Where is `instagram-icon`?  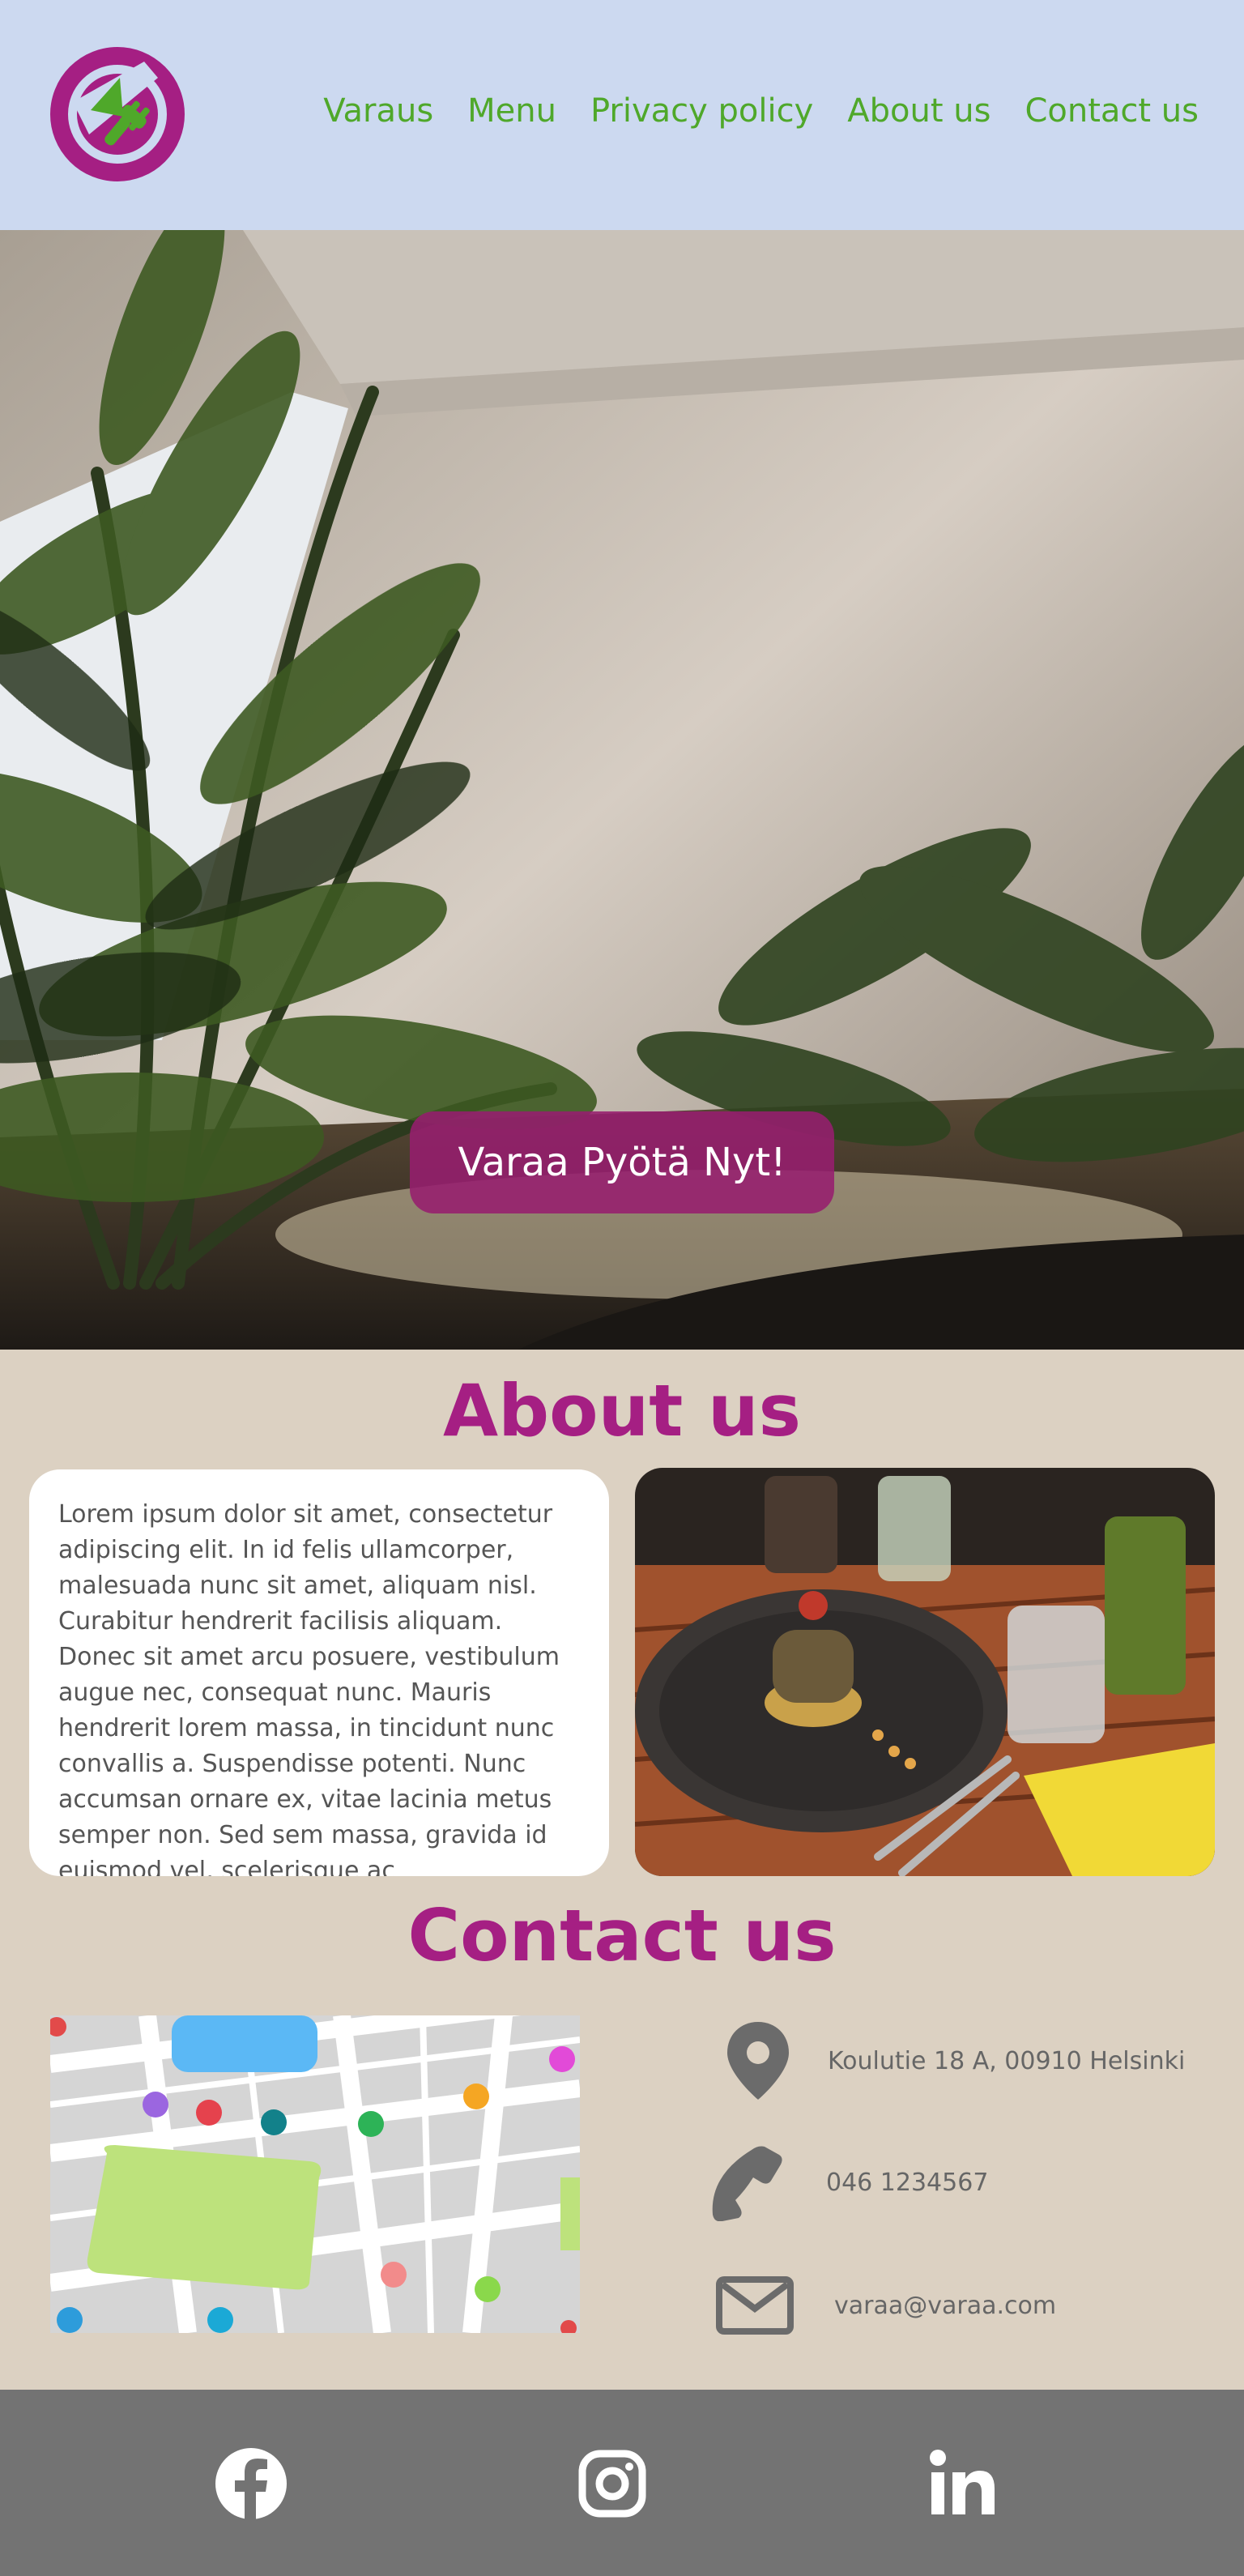 instagram-icon is located at coordinates (613, 2484).